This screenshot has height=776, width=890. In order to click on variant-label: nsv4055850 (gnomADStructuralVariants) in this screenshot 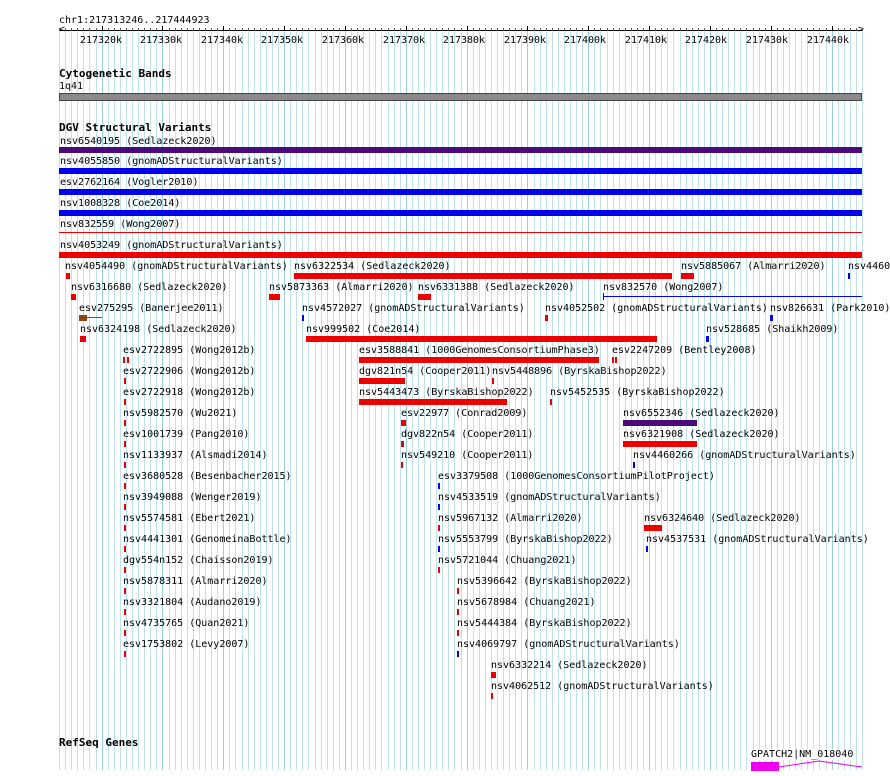, I will do `click(171, 161)`.